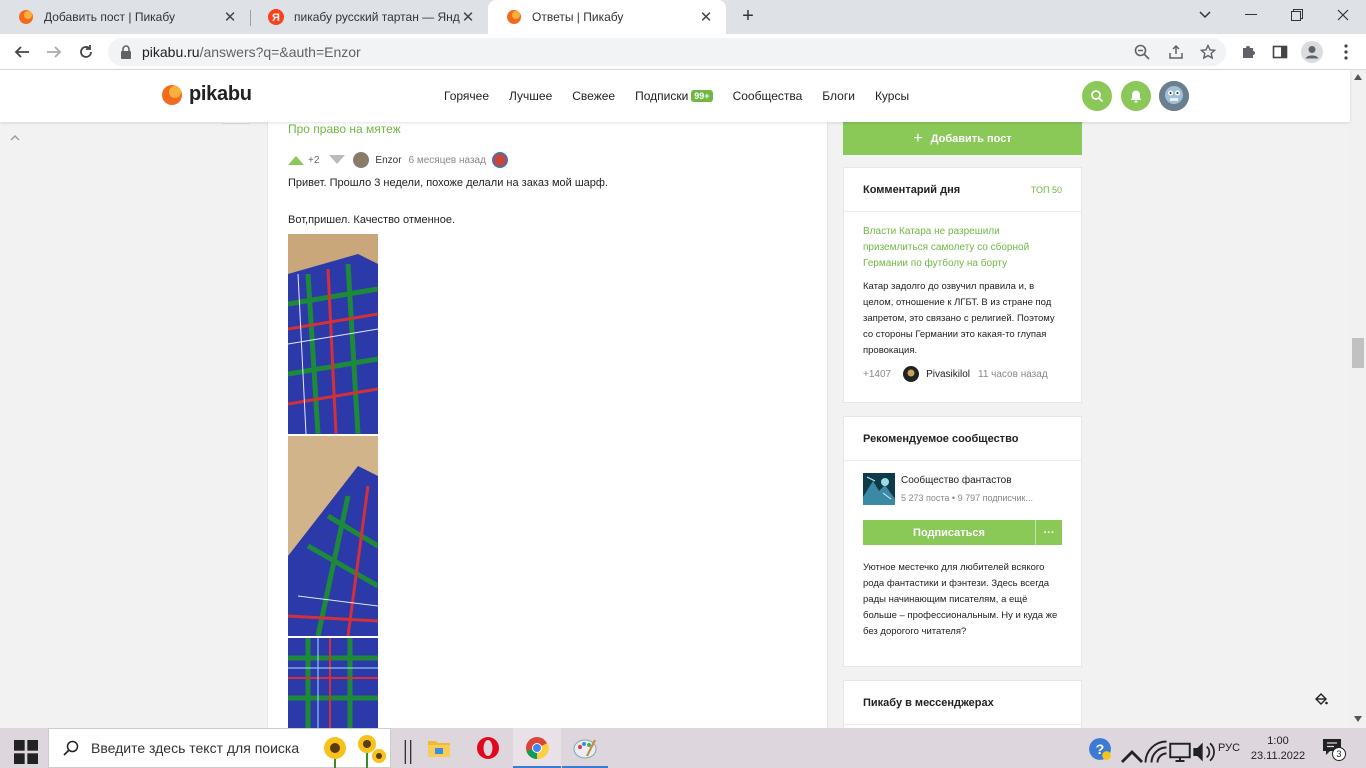 Image resolution: width=1366 pixels, height=768 pixels. What do you see at coordinates (1204, 752) in the screenshot?
I see `volume-icon` at bounding box center [1204, 752].